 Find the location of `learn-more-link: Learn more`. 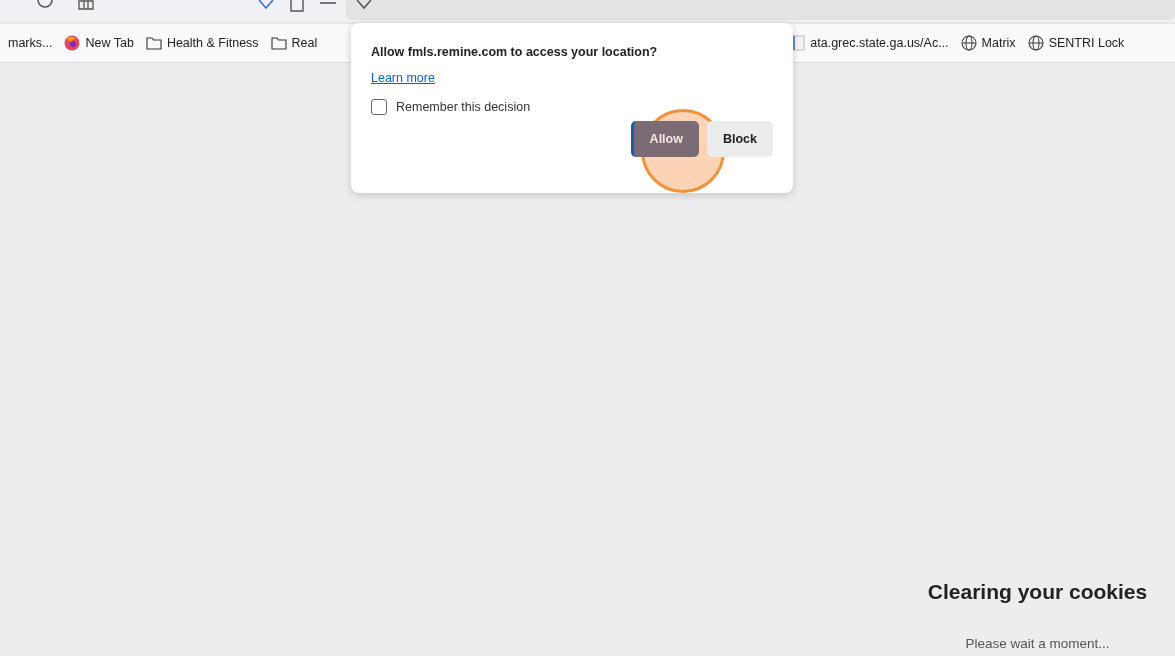

learn-more-link: Learn more is located at coordinates (403, 78).